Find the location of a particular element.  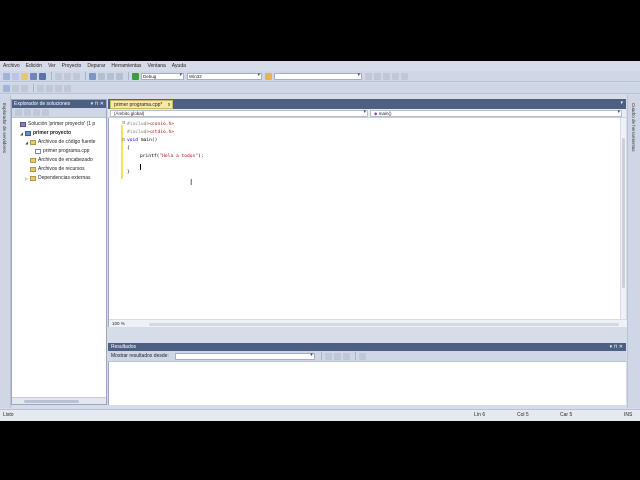

decrease-indent-icon is located at coordinates (40, 88).